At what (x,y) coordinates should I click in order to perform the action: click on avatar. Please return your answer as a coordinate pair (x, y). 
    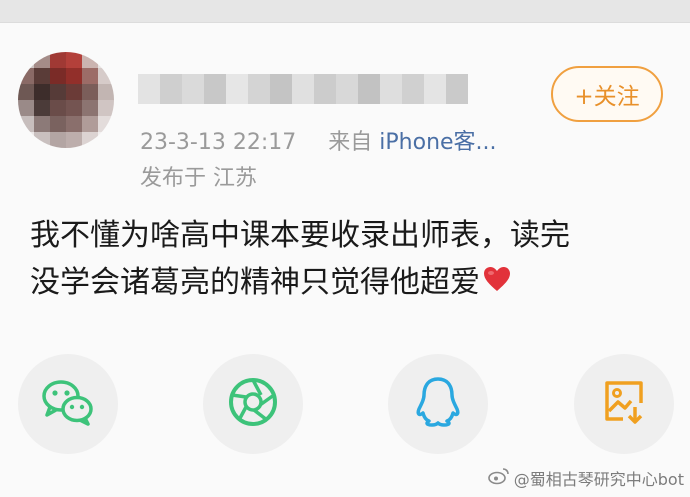
    Looking at the image, I should click on (66, 100).